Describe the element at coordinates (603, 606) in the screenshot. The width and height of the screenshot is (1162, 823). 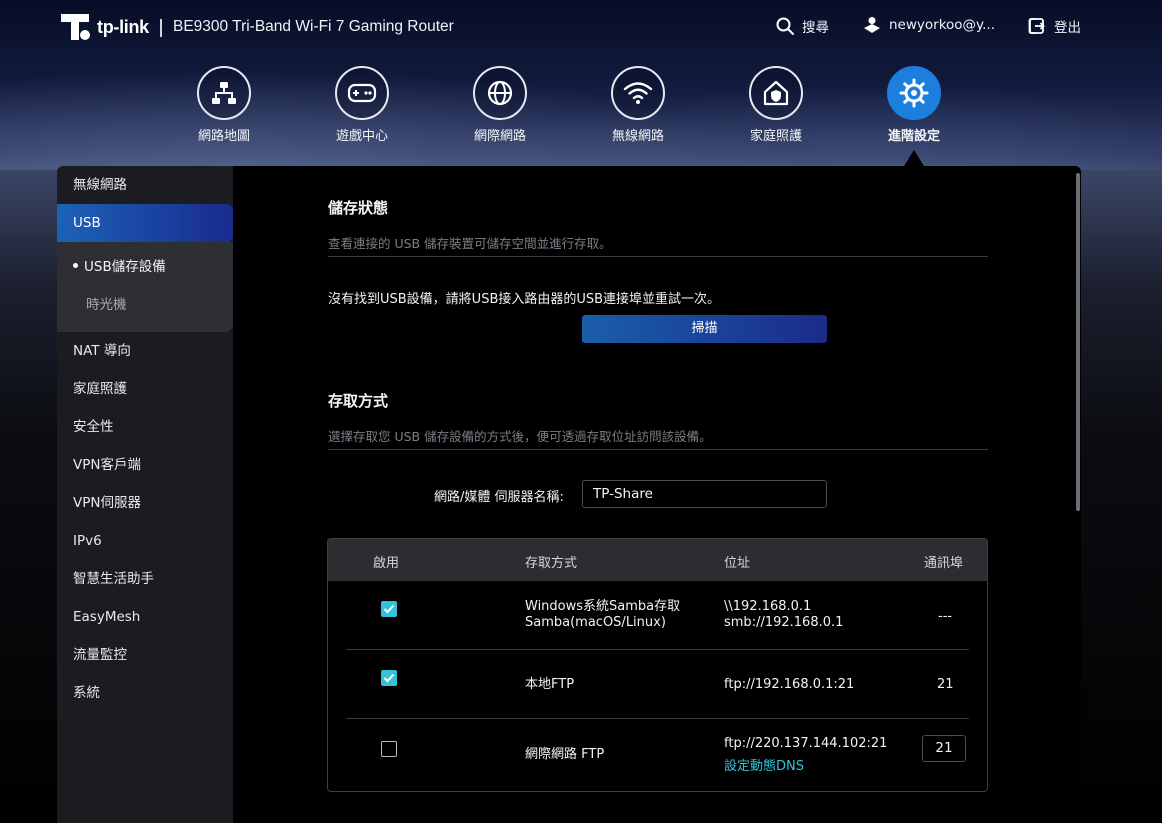
I see `method-samba-windows: Windows系統Samba存取` at that location.